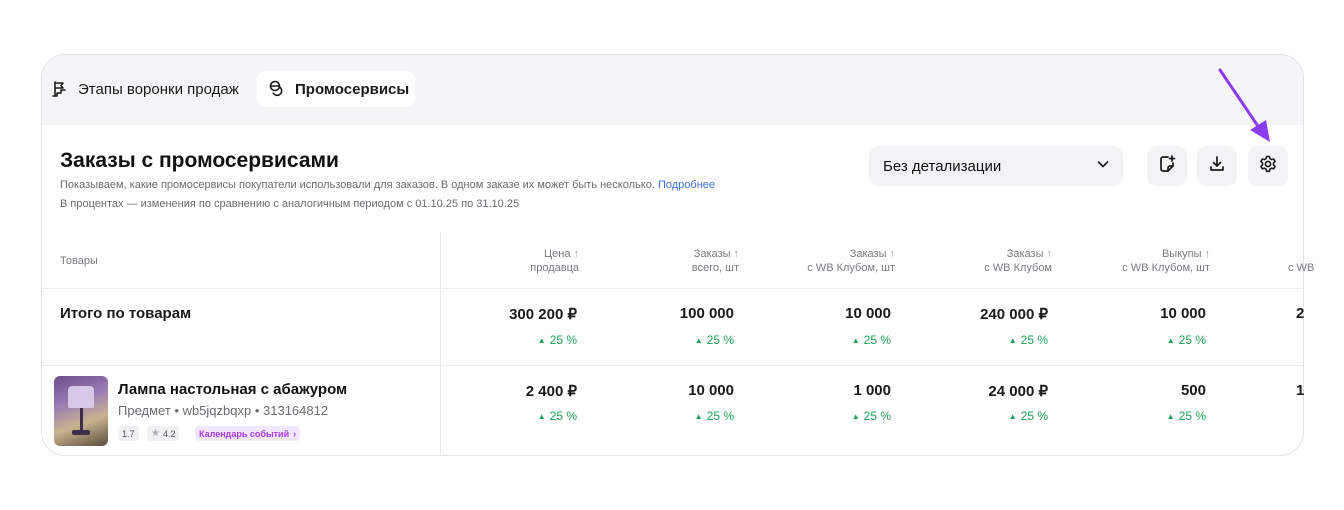 Image resolution: width=1344 pixels, height=510 pixels. What do you see at coordinates (557, 254) in the screenshot?
I see `header-line: Цена` at bounding box center [557, 254].